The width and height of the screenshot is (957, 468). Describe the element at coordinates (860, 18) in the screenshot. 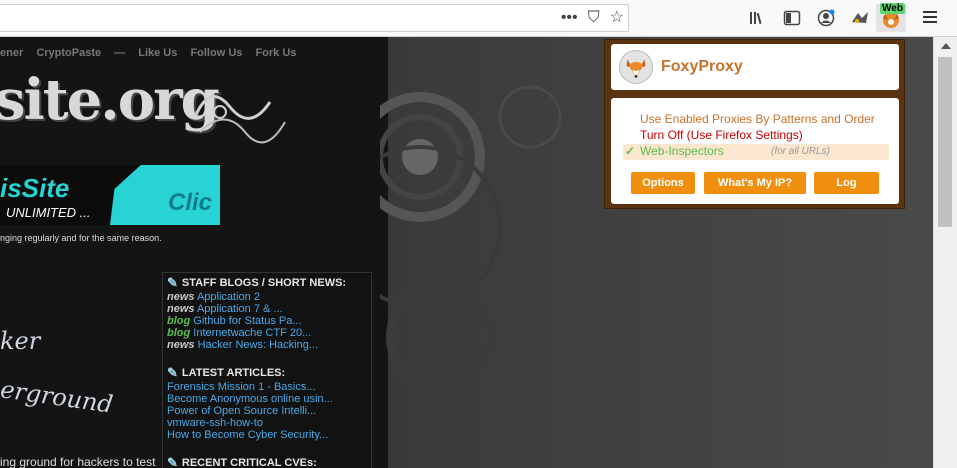

I see `tracking-icon` at that location.